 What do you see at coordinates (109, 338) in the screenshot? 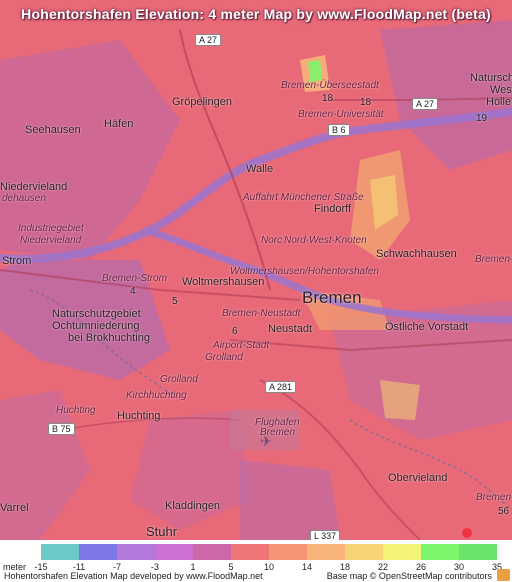
I see `place-label: bei Brokhuchting` at bounding box center [109, 338].